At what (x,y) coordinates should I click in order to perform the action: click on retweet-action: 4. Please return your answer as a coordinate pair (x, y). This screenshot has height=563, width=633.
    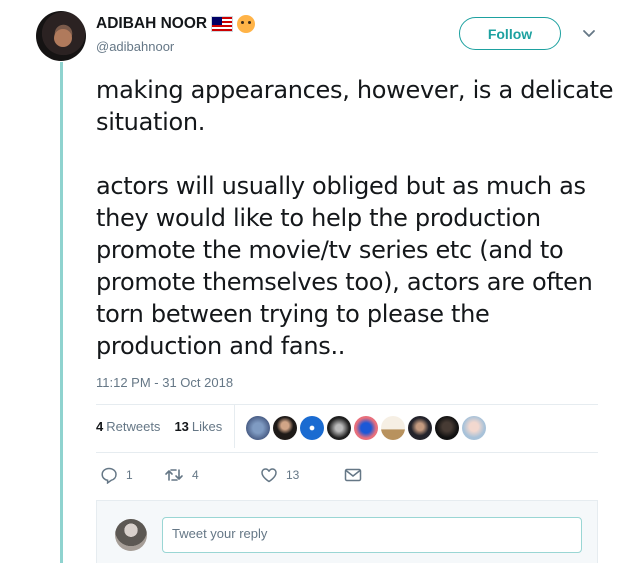
    Looking at the image, I should click on (212, 475).